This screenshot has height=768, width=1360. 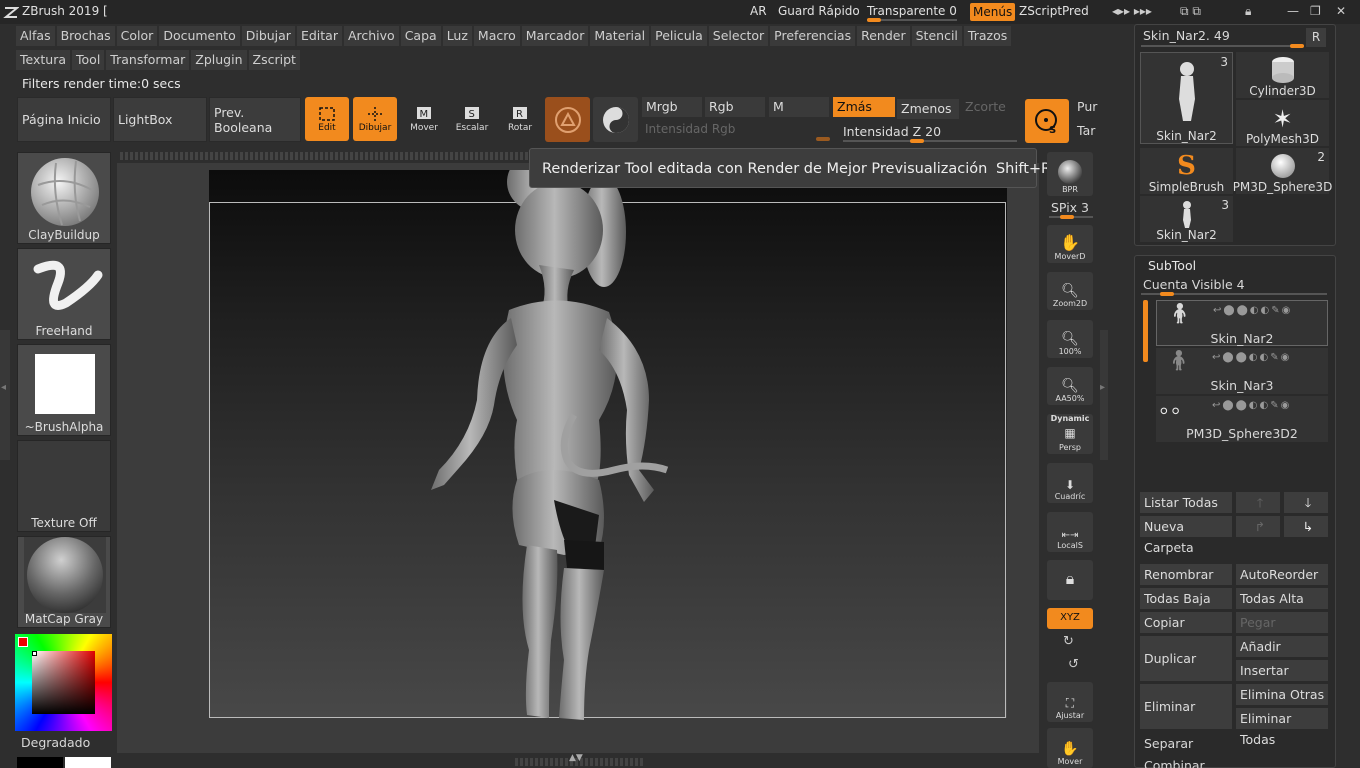 What do you see at coordinates (1070, 702) in the screenshot?
I see `frame-button: ⛶ Ajustar` at bounding box center [1070, 702].